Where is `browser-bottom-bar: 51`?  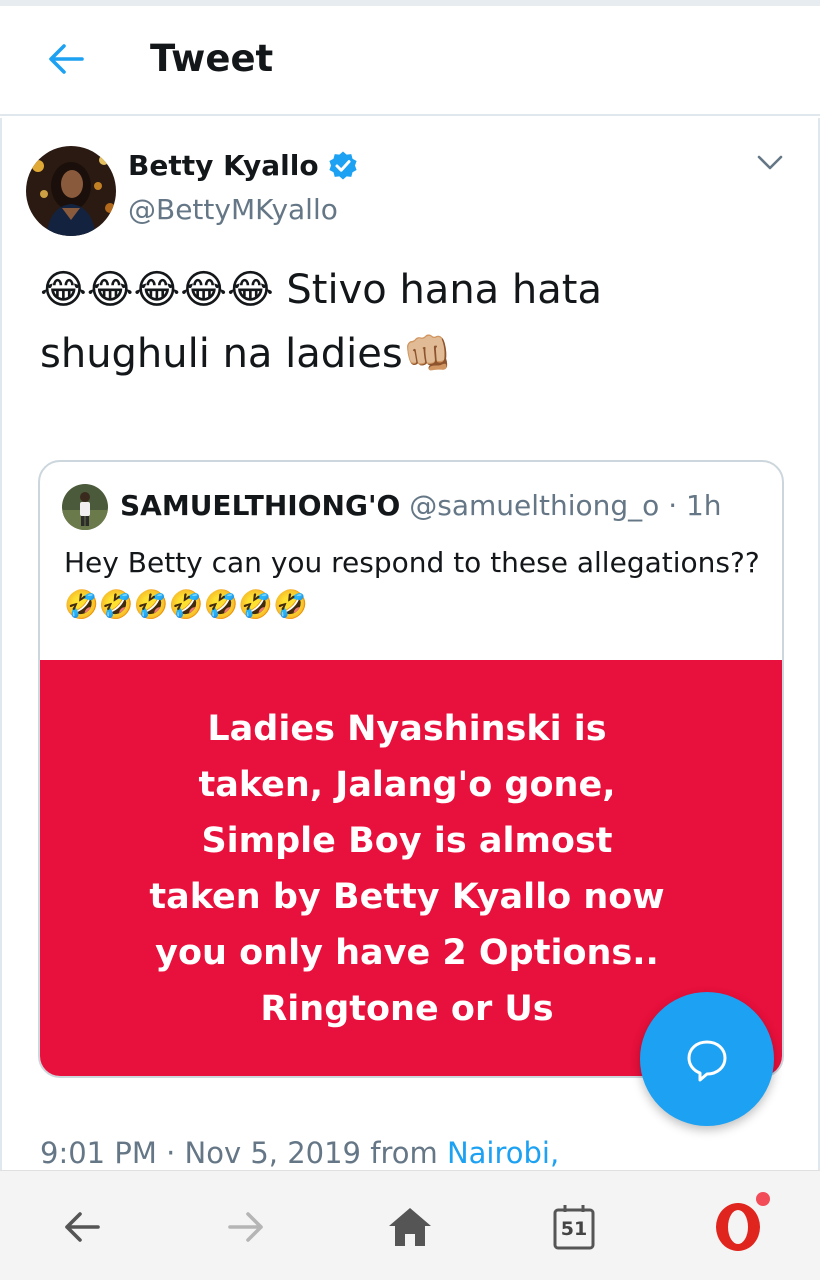
browser-bottom-bar: 51 is located at coordinates (410, 1225).